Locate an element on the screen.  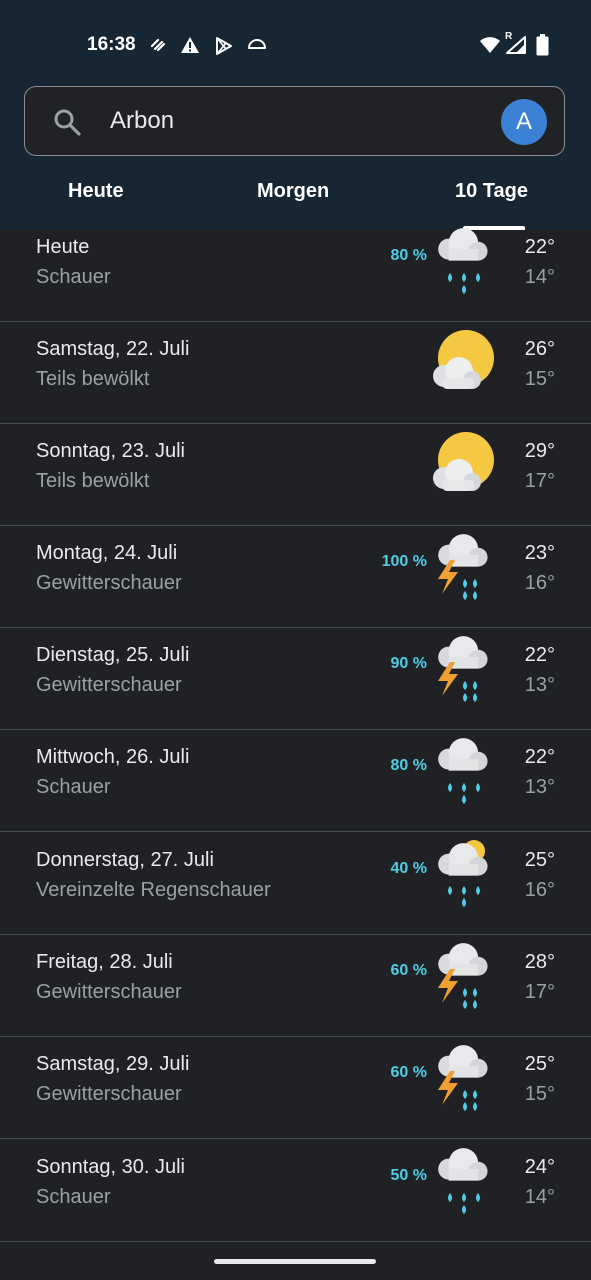
wifi-icon is located at coordinates (490, 45).